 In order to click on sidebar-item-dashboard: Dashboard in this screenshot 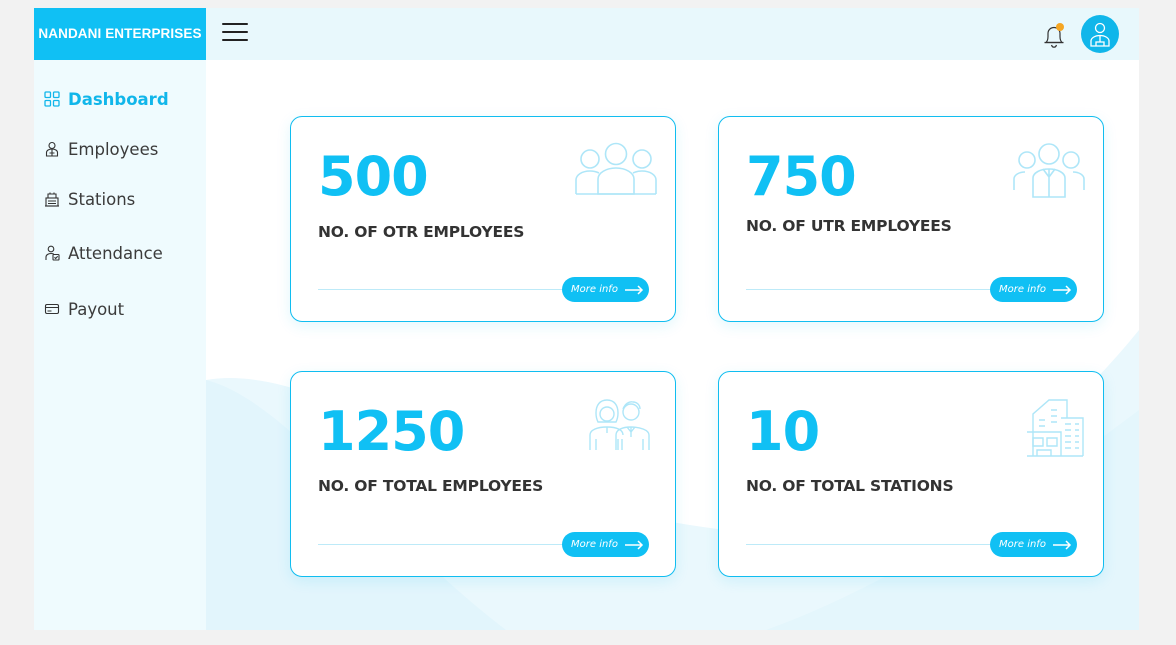, I will do `click(106, 99)`.